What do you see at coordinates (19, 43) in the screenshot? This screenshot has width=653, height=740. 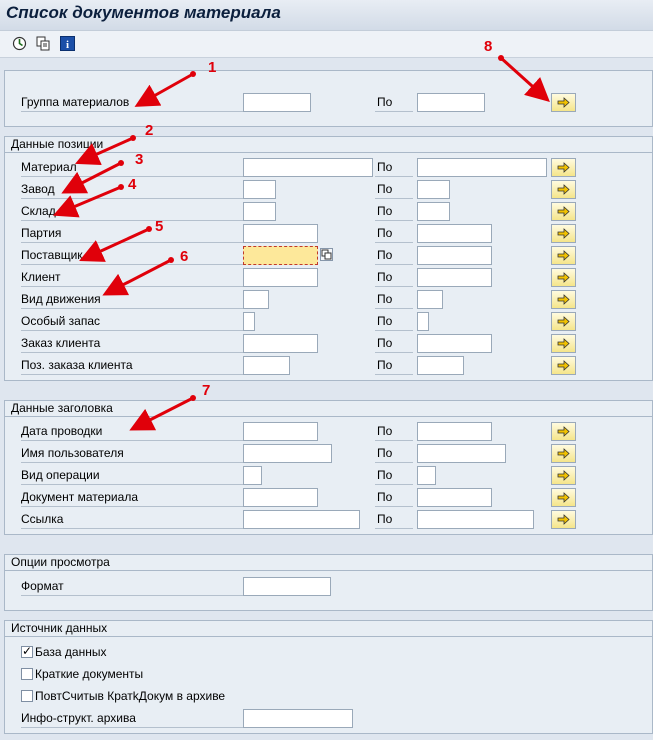 I see `execute-icon` at bounding box center [19, 43].